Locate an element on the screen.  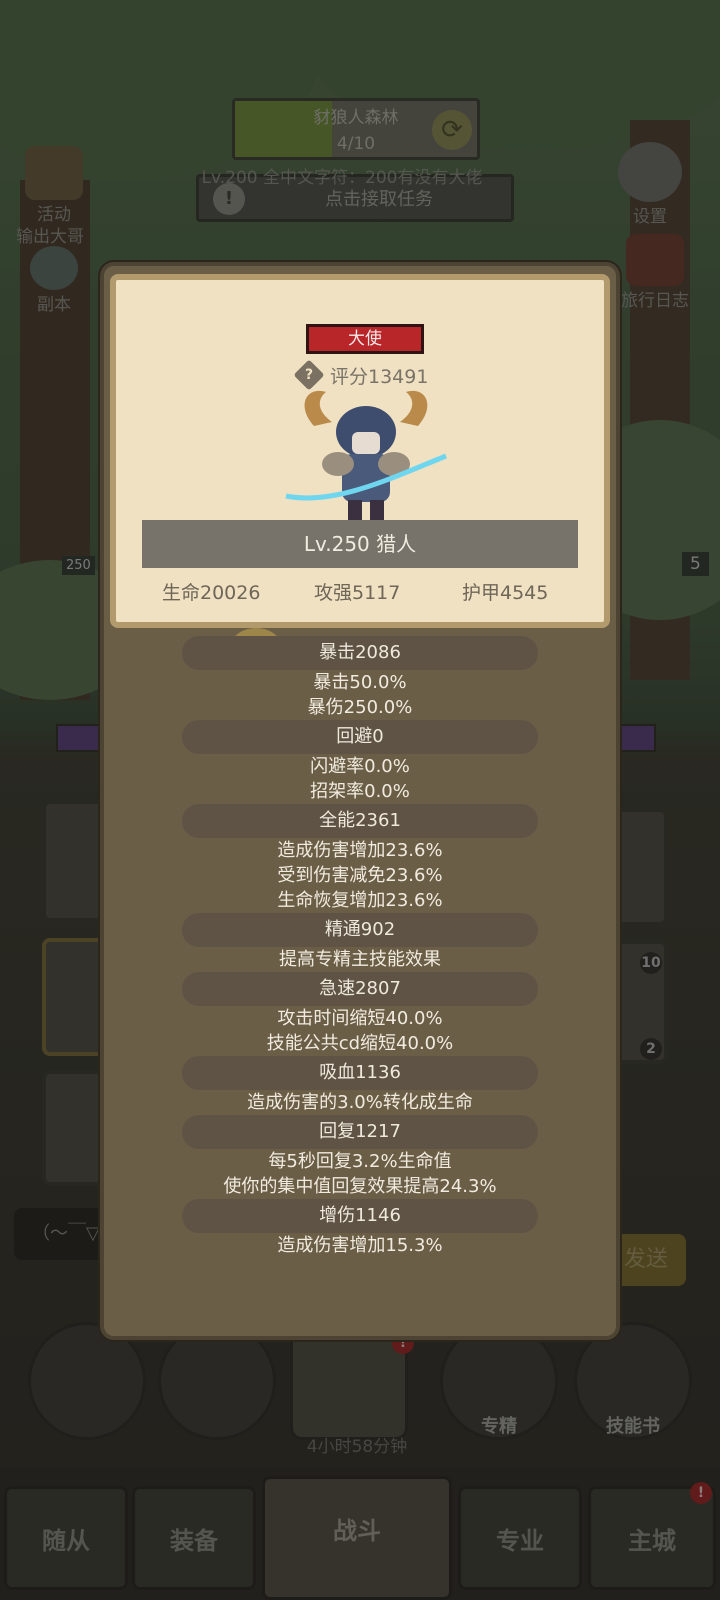
attribute-detail: 造成伤害增加15.3% is located at coordinates (360, 1245).